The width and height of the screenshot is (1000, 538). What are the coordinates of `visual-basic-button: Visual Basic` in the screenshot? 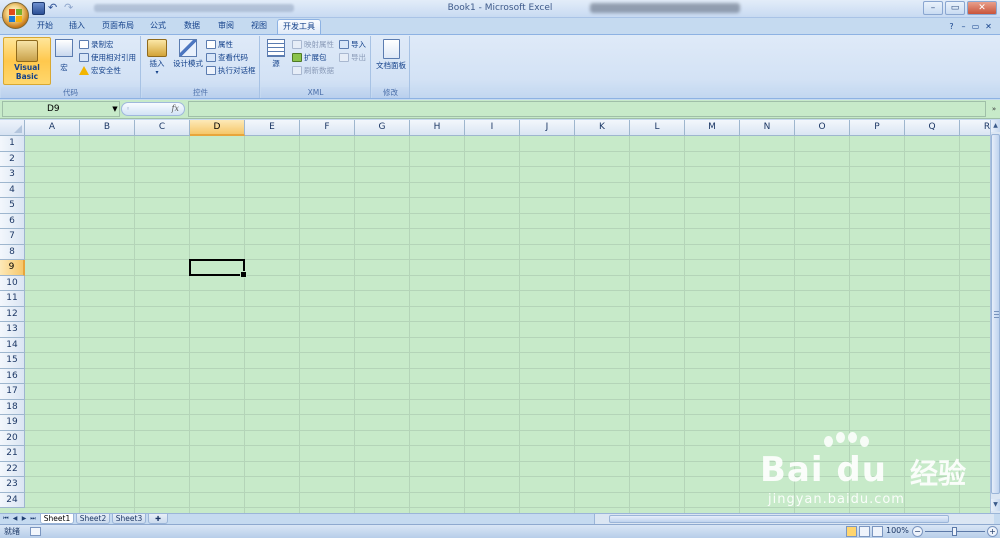 It's located at (27, 61).